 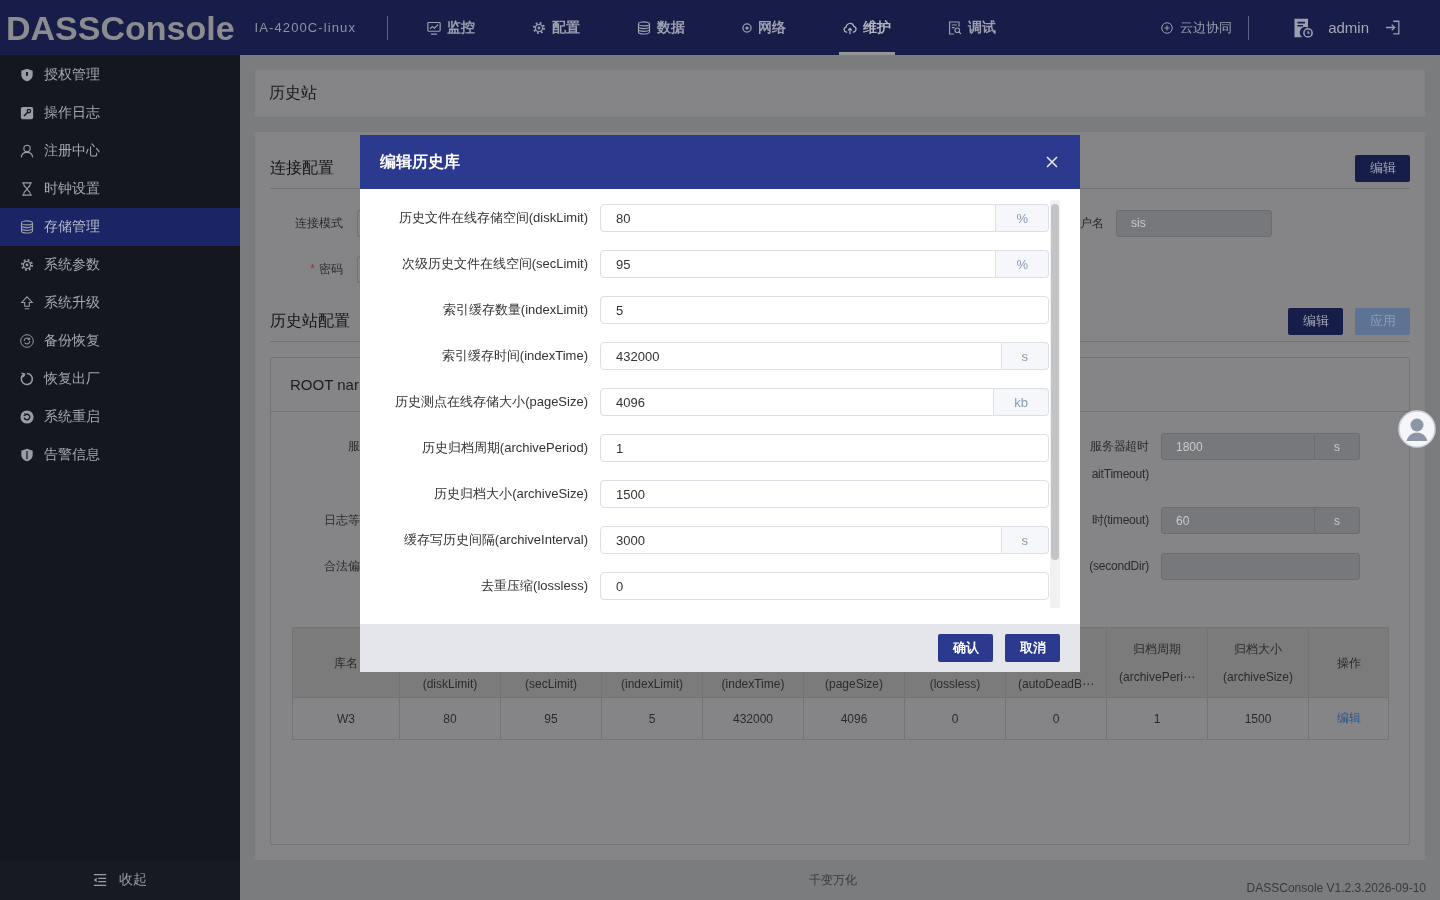 I want to click on field-label: 历史归档周期(archivePeriod), so click(x=504, y=448).